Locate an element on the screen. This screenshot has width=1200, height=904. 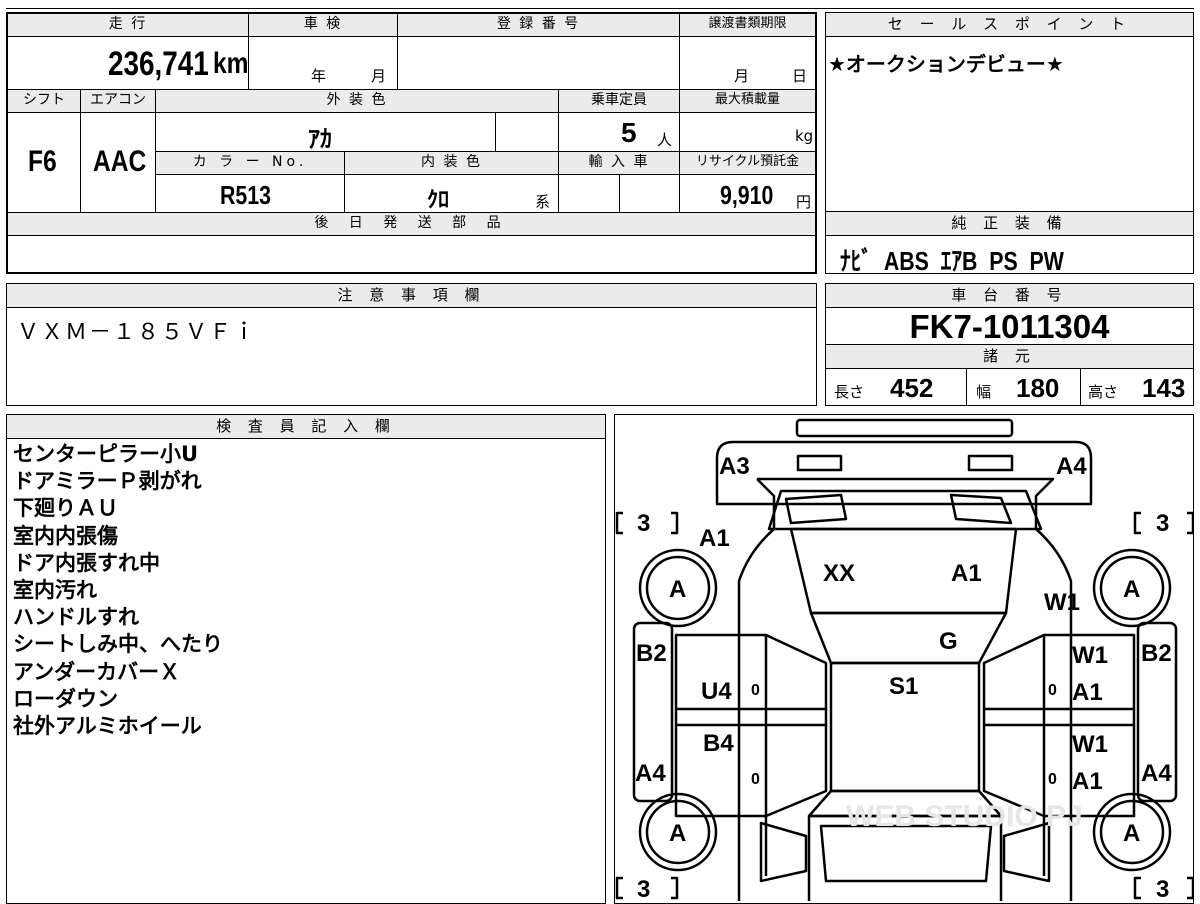
width-label: 幅 is located at coordinates (984, 392).